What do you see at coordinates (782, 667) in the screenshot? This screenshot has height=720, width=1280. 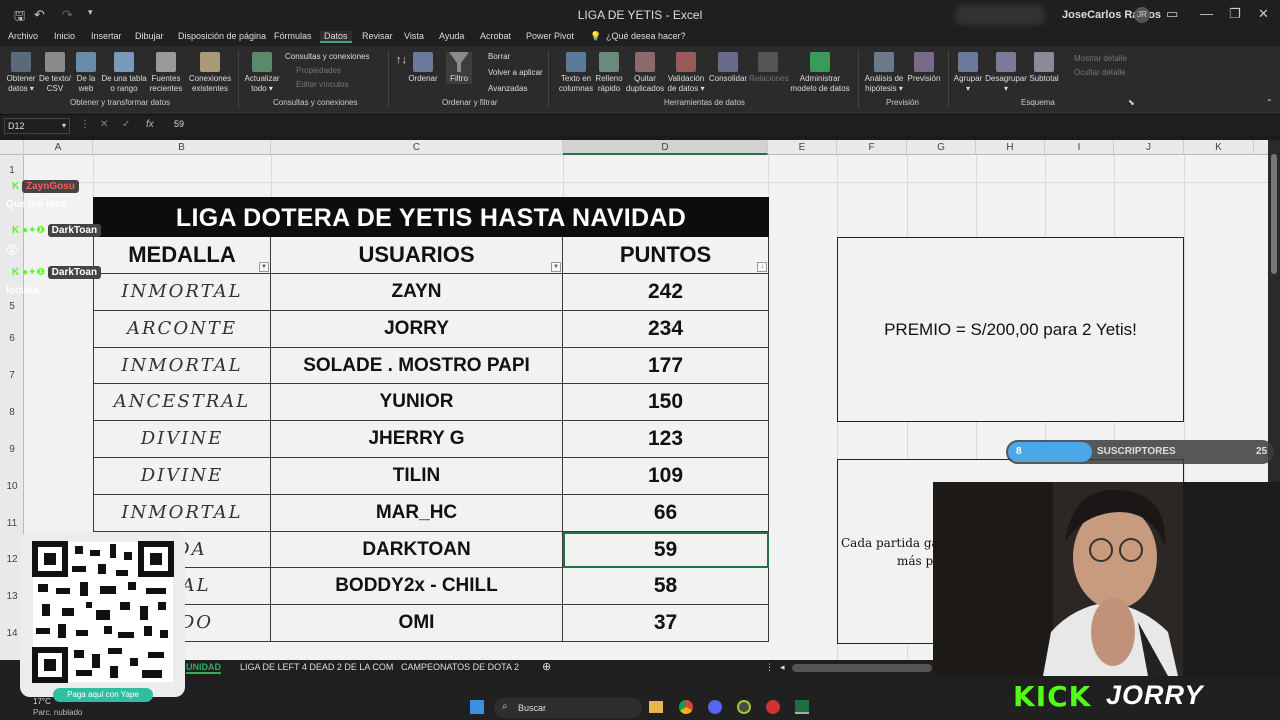 I see `scroll-left-icon: ◂` at bounding box center [782, 667].